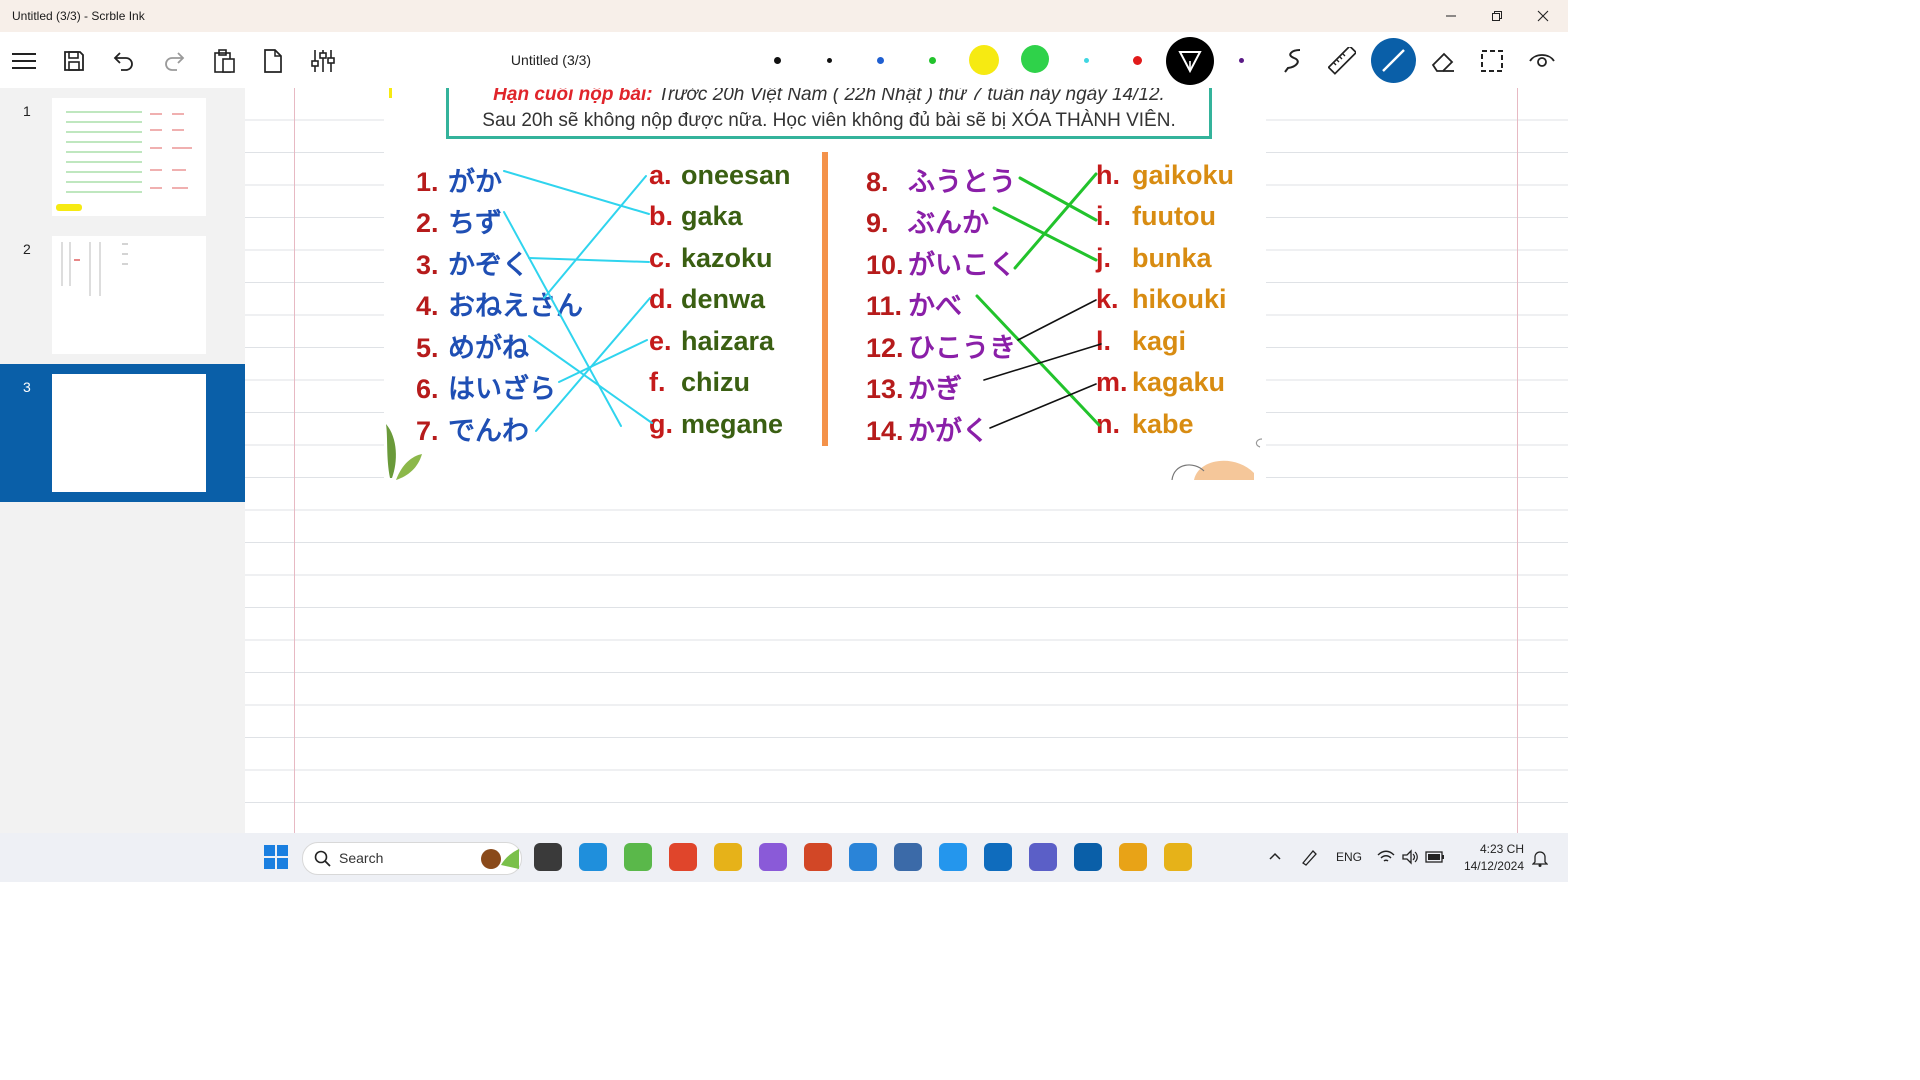  I want to click on eye-icon, so click(1542, 60).